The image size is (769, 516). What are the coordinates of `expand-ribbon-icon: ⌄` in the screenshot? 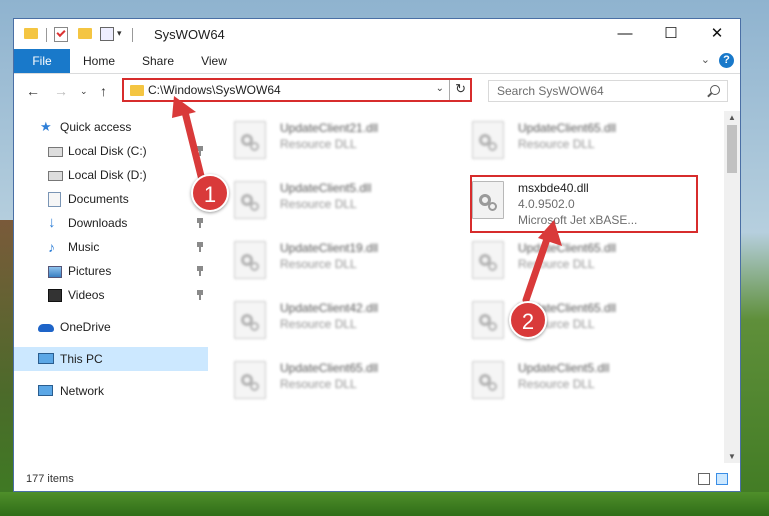 It's located at (705, 59).